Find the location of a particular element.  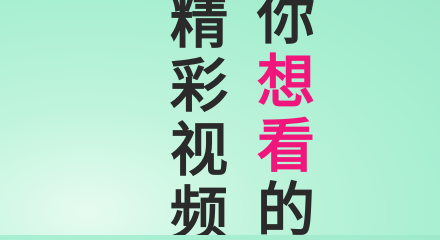

char-pin: 频 is located at coordinates (199, 207).